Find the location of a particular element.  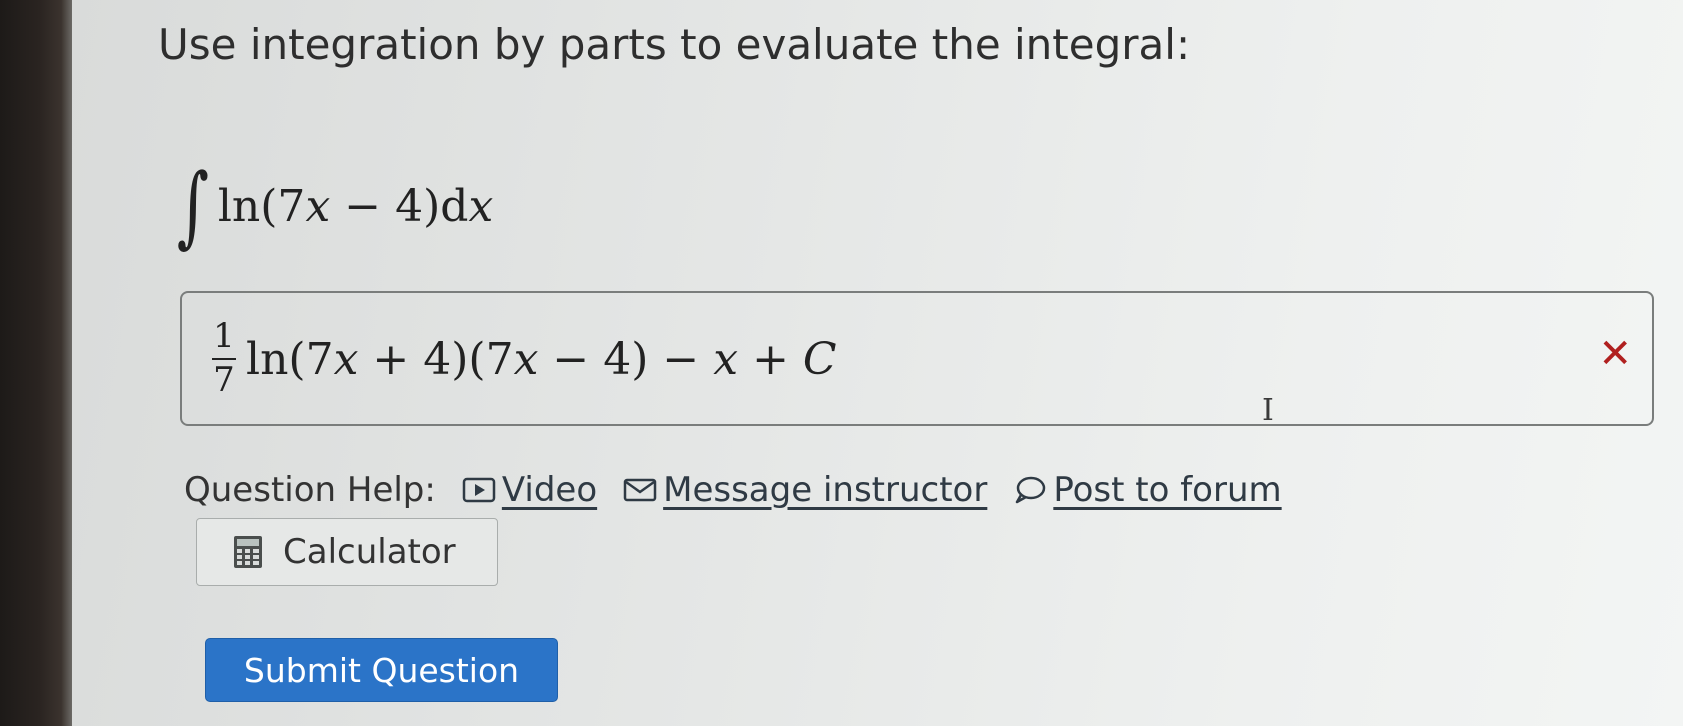

monitor-bezel is located at coordinates (36, 363).